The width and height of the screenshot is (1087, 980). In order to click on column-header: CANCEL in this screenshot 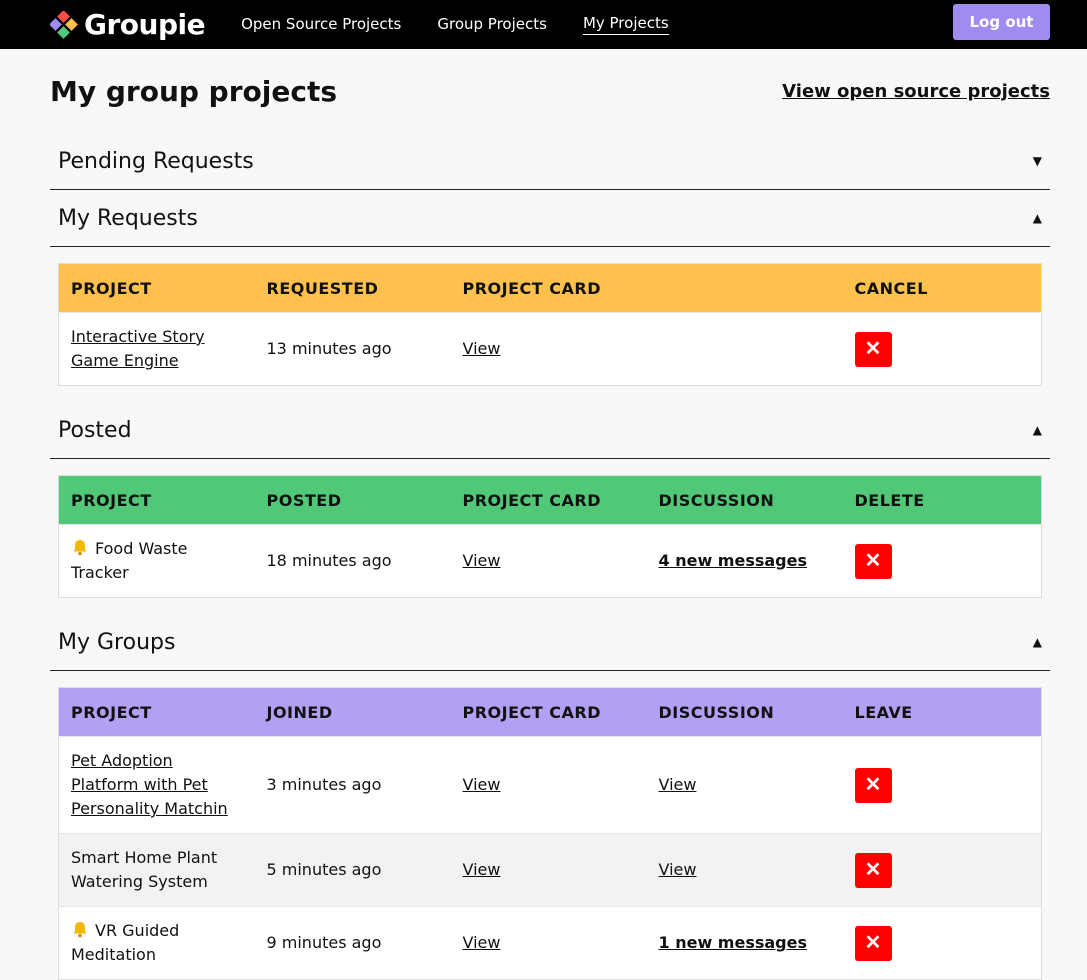, I will do `click(942, 288)`.